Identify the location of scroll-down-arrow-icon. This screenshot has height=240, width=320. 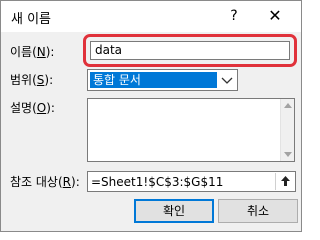
(288, 154).